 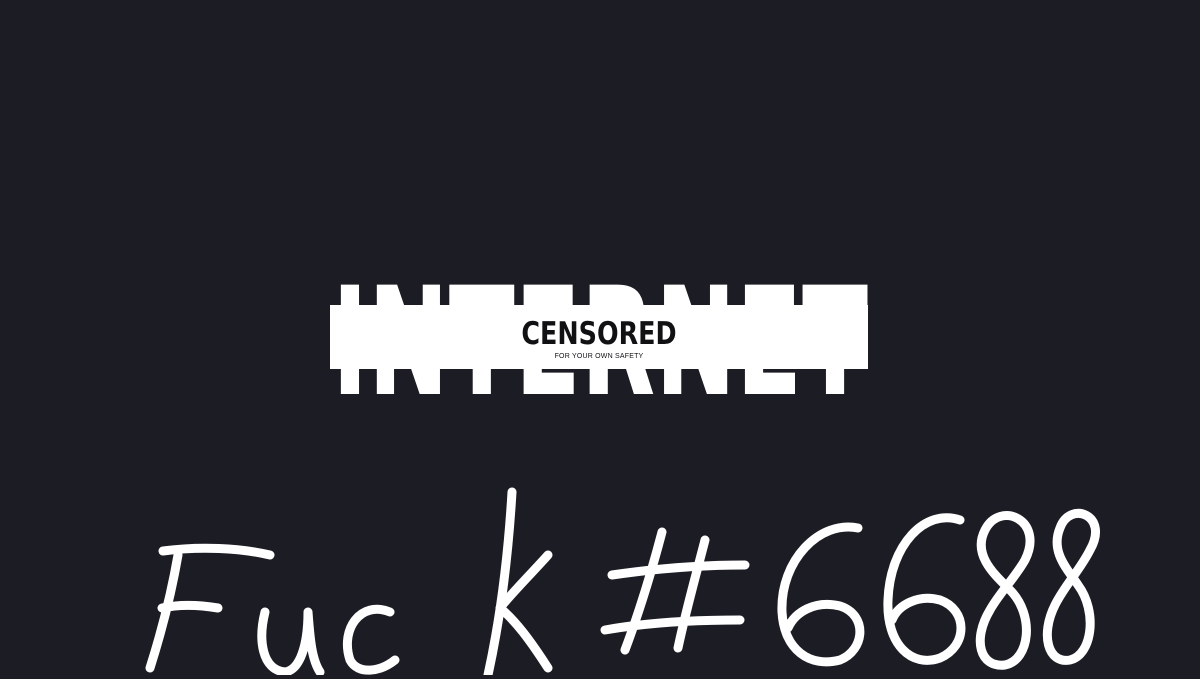 I want to click on hash-left-stroke, so click(x=643, y=591).